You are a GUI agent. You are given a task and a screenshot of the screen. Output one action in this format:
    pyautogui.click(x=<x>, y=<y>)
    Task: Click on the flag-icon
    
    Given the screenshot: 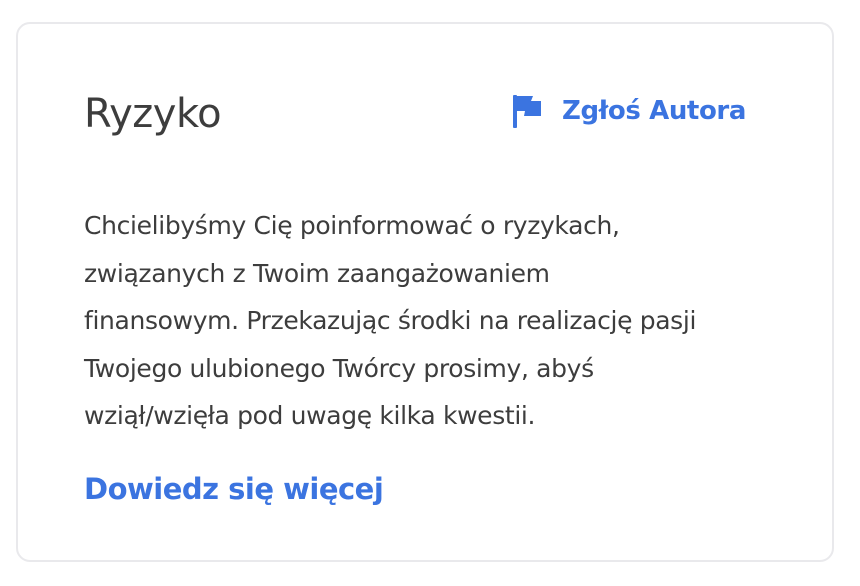 What is the action you would take?
    pyautogui.click(x=527, y=111)
    